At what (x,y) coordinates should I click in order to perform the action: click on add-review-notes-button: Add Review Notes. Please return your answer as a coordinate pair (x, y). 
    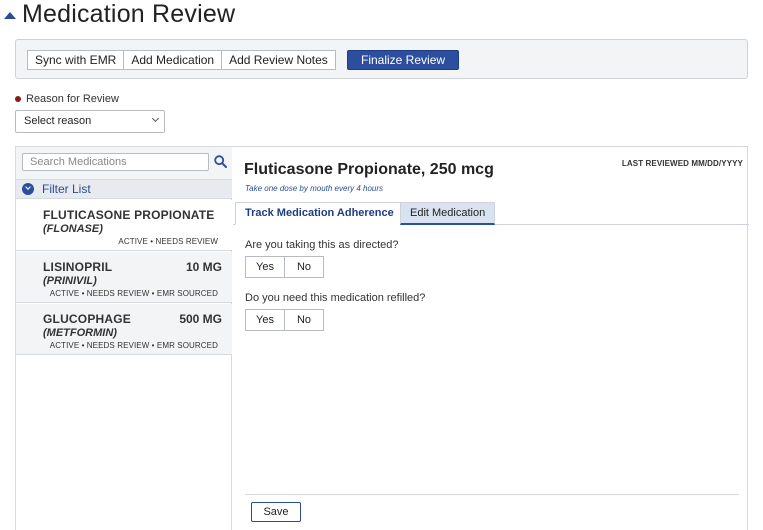
    Looking at the image, I should click on (278, 60).